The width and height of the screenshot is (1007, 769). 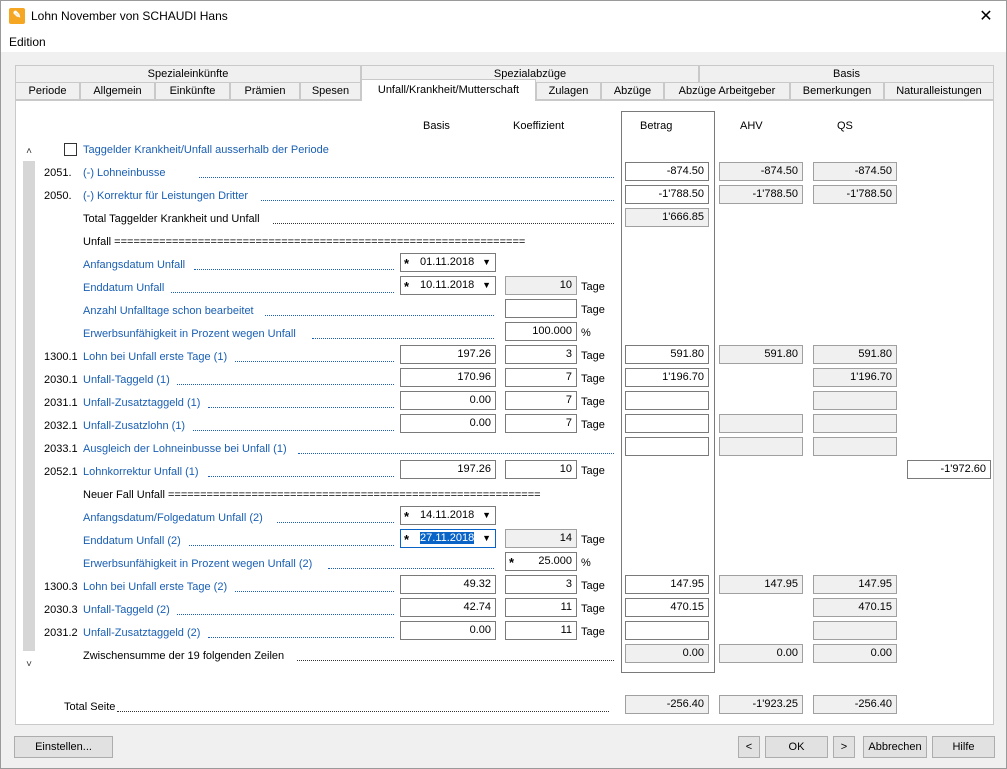 I want to click on basis-2030-3: 42.74, so click(x=448, y=607).